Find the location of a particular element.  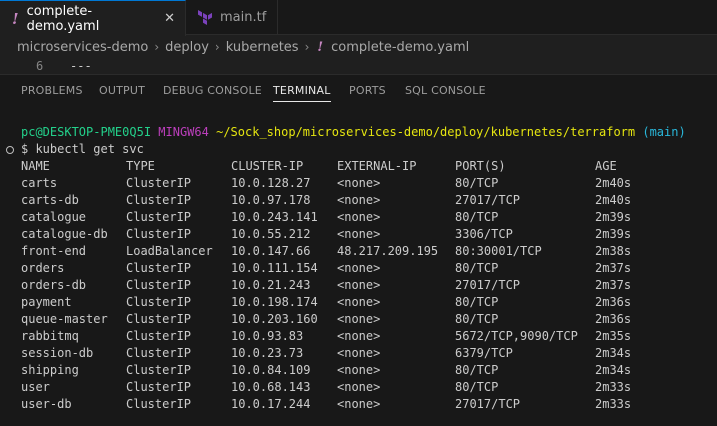

tab-terminal: TERMINAL is located at coordinates (302, 93).